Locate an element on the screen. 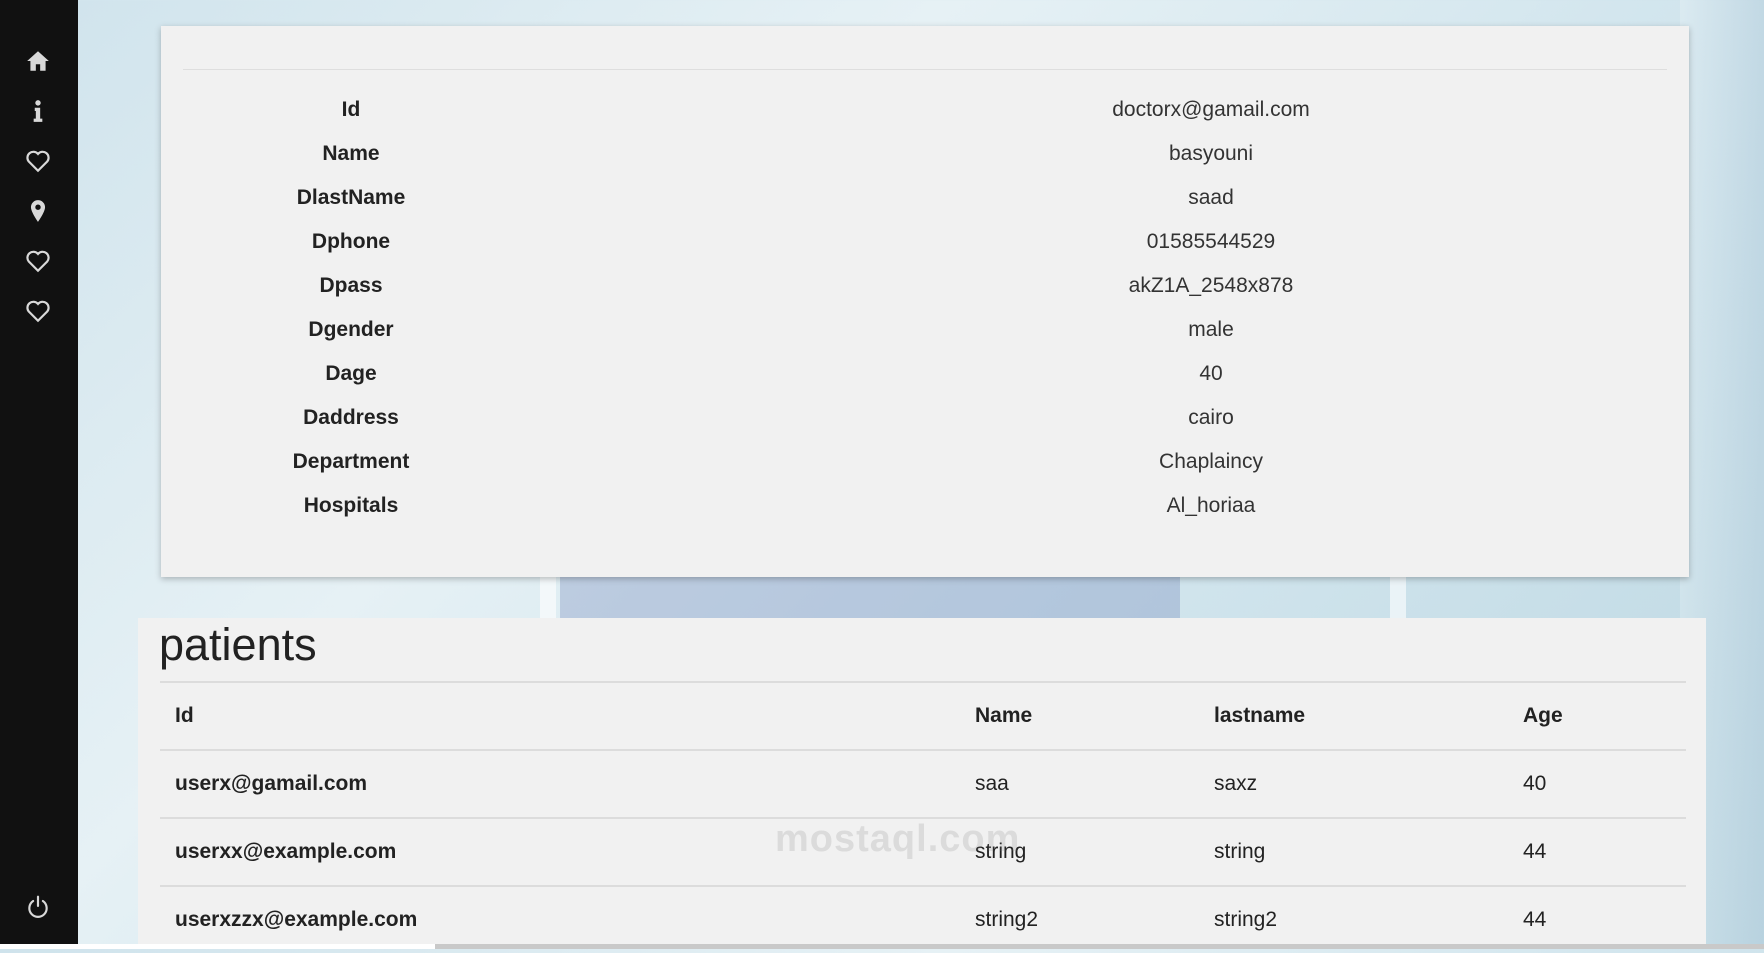 The height and width of the screenshot is (953, 1764). info-row-phone: Dphone 01585544529 is located at coordinates (925, 248).